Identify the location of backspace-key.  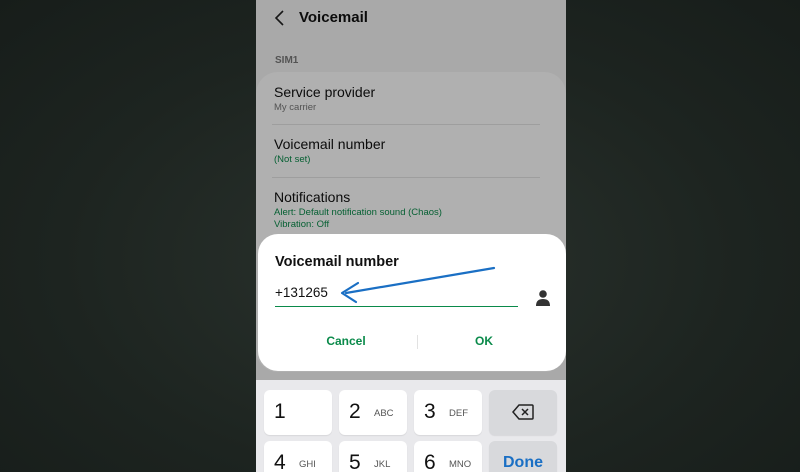
(523, 412).